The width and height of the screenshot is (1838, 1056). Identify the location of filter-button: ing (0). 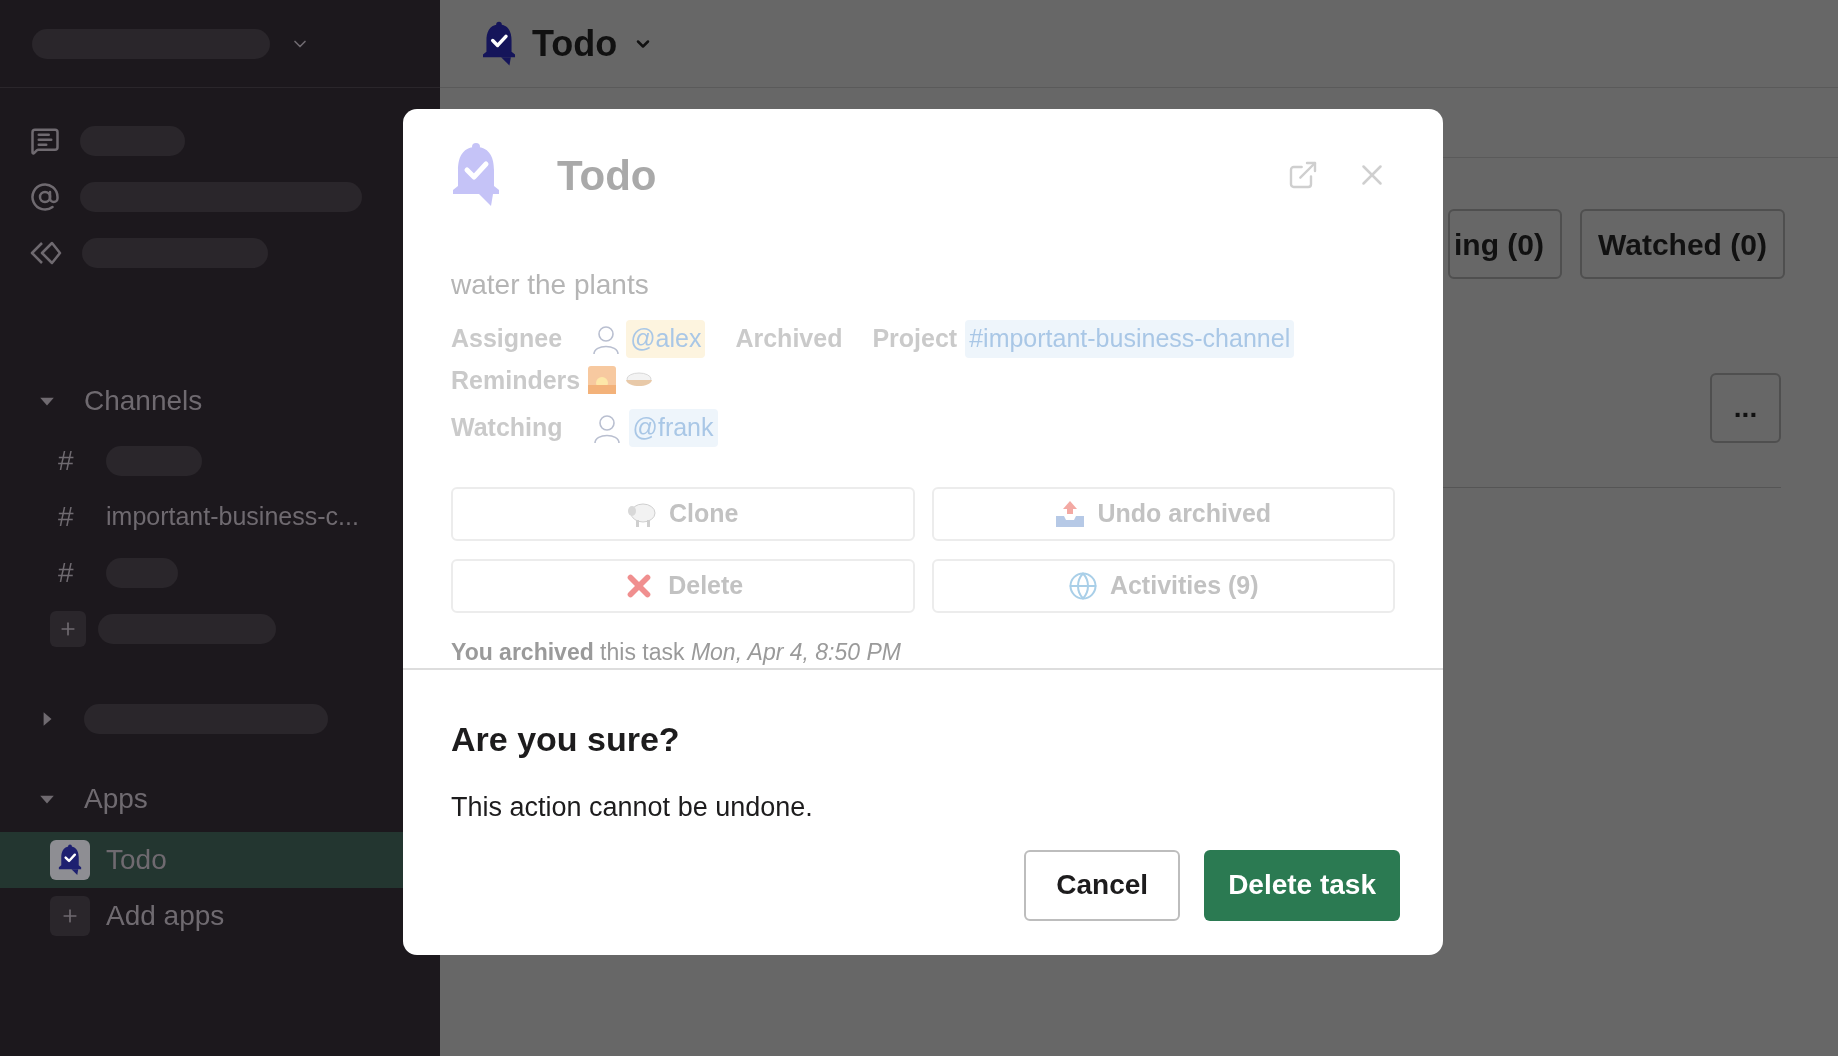
(1505, 244).